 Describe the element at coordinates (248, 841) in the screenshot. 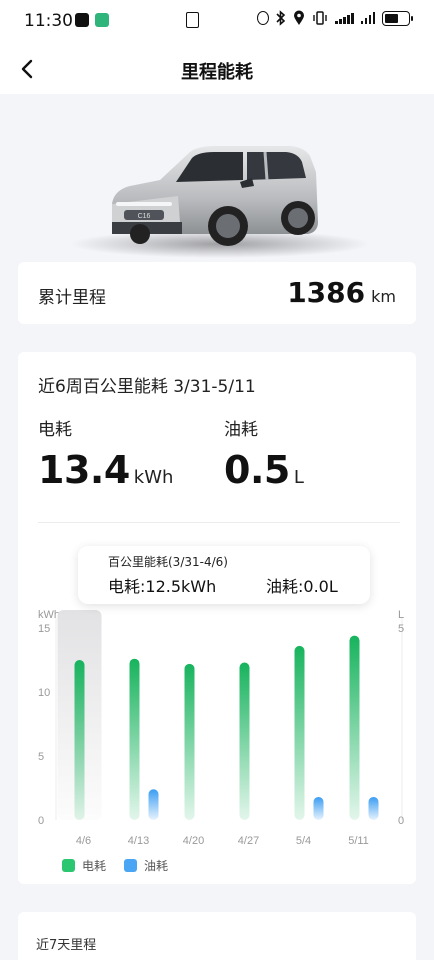

I see `x-tick-label: 4/27` at that location.